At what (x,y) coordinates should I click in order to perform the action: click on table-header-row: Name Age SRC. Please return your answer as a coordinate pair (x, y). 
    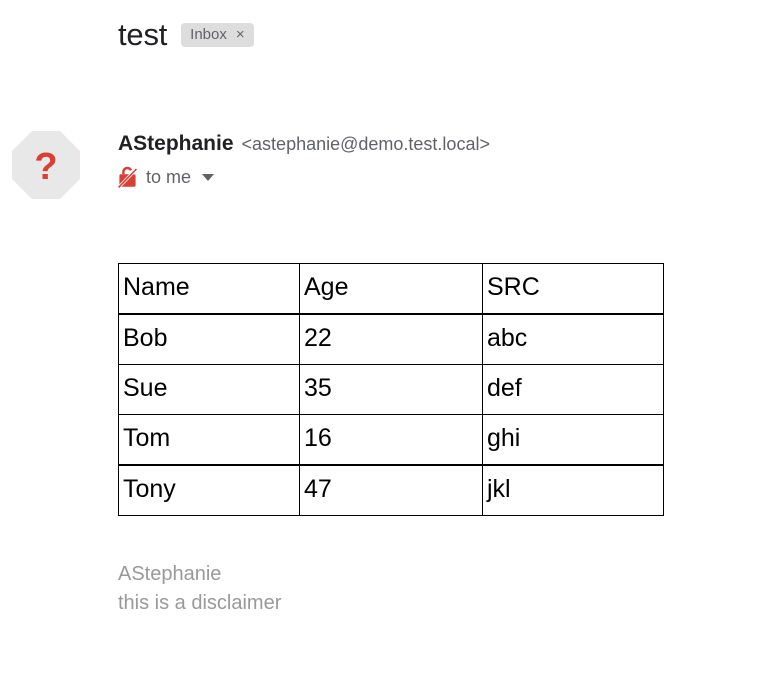
    Looking at the image, I should click on (391, 289).